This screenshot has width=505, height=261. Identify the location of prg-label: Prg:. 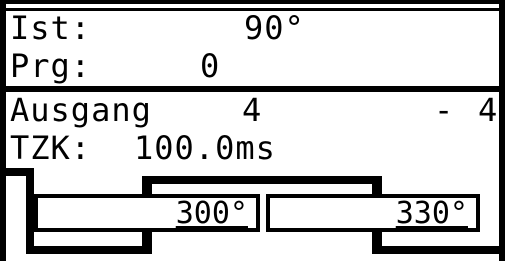
(51, 66).